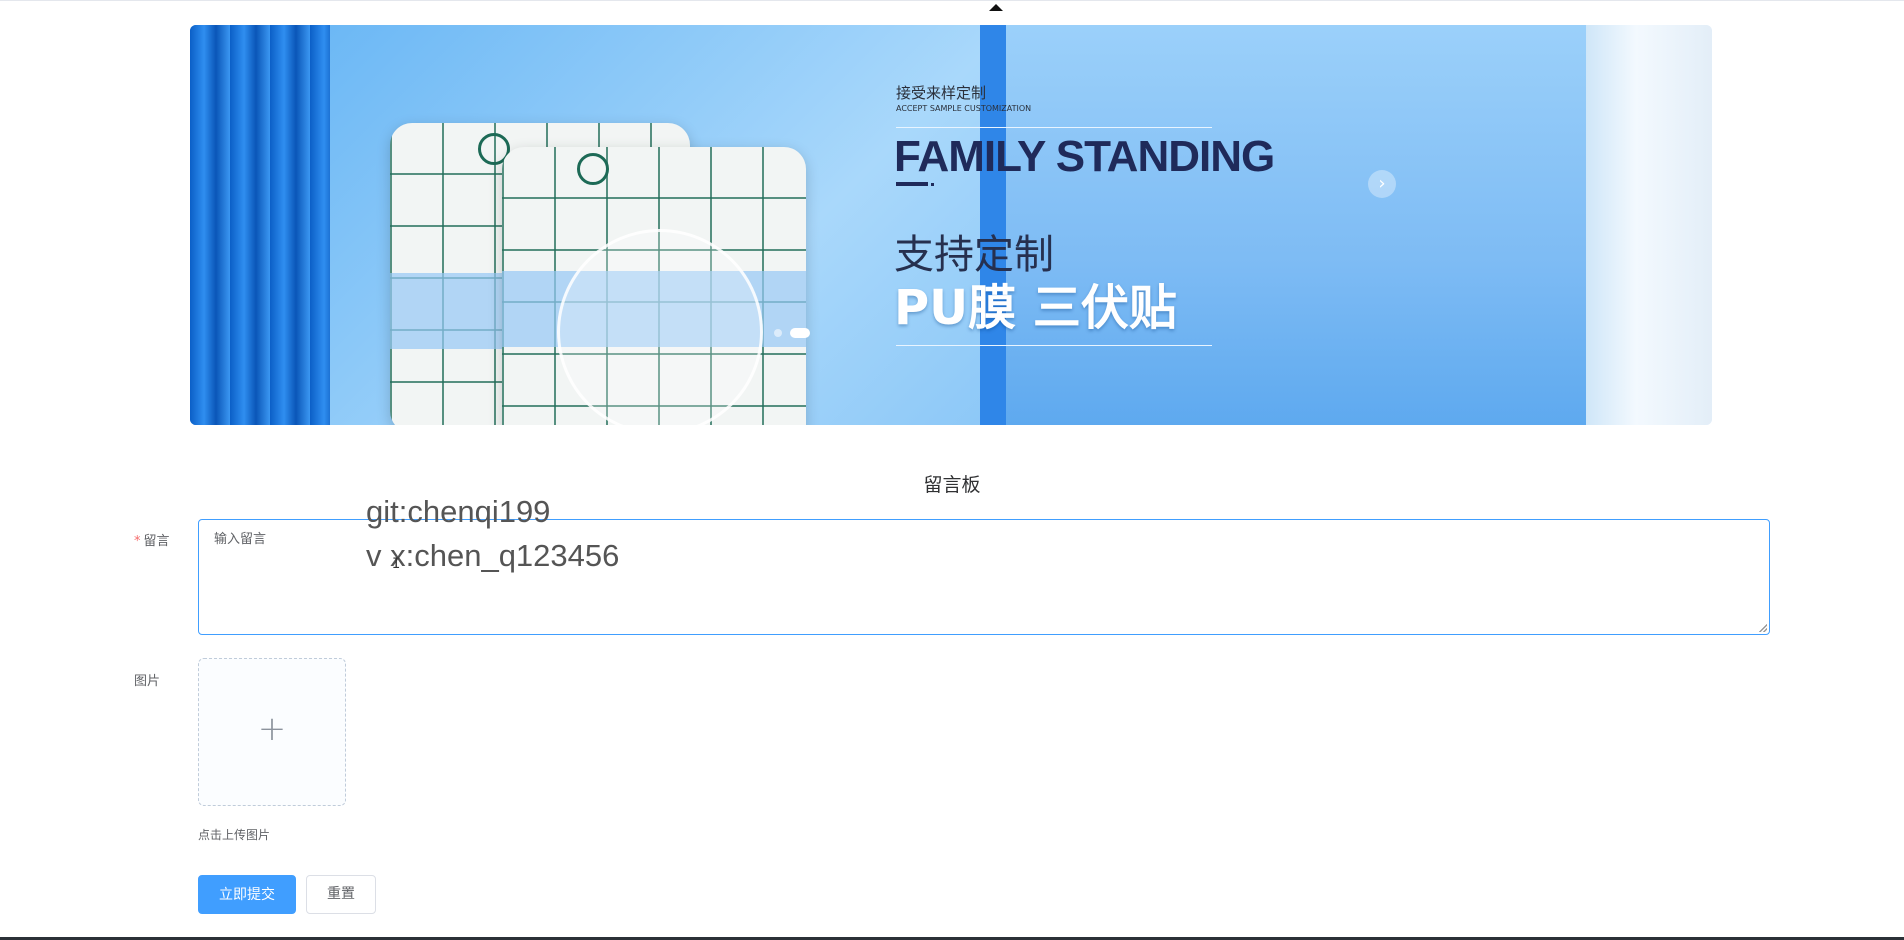 This screenshot has height=940, width=1904. I want to click on banner-small-title: 接受来样定制, so click(941, 93).